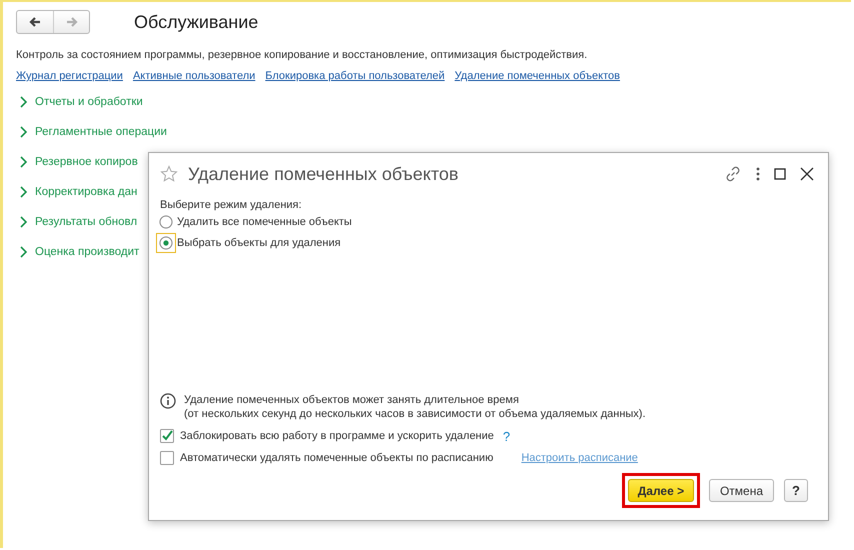  What do you see at coordinates (87, 252) in the screenshot?
I see `section-header: Оценка производит` at bounding box center [87, 252].